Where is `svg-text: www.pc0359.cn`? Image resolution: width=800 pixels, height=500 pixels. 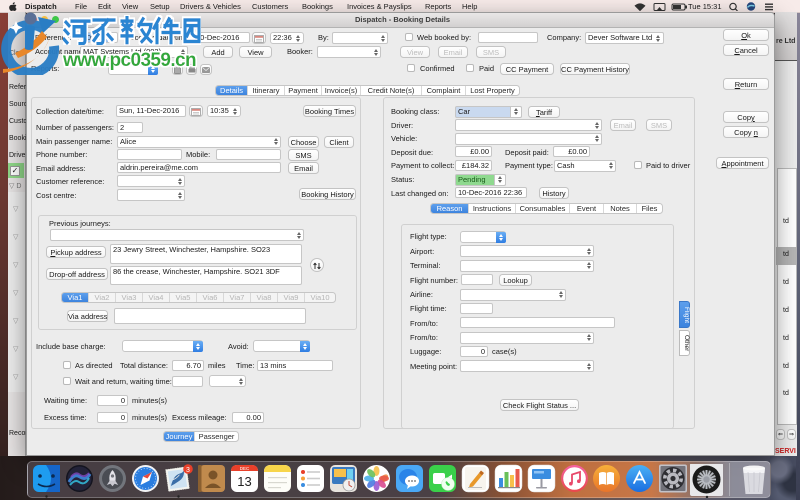 svg-text: www.pc0359.cn is located at coordinates (129, 60).